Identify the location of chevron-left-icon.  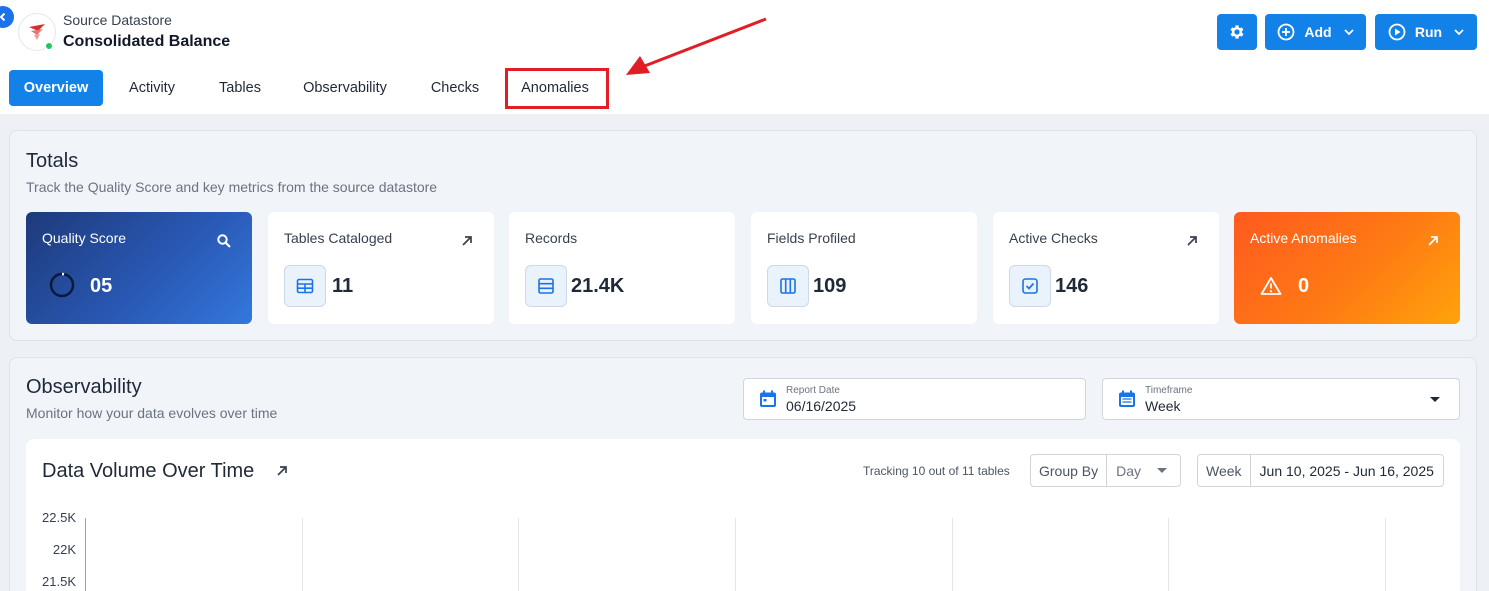
(3, 17).